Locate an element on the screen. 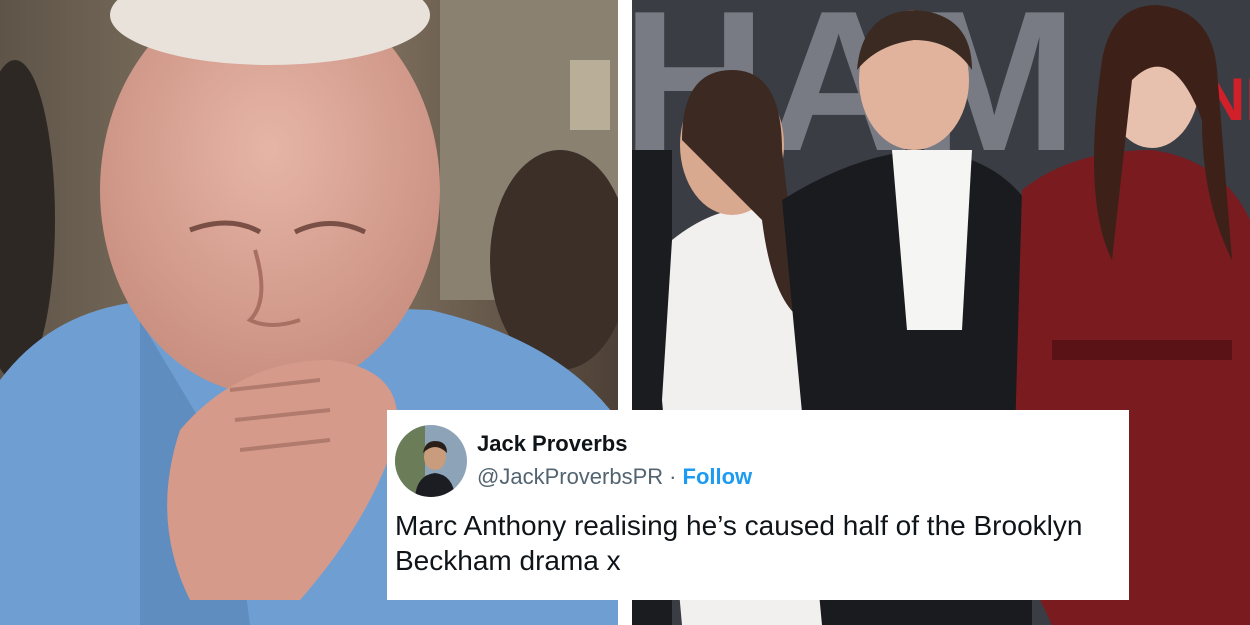 Image resolution: width=1250 pixels, height=625 pixels. tweet-header: Jack Proverbs @JackProverbsPR · Follow is located at coordinates (757, 461).